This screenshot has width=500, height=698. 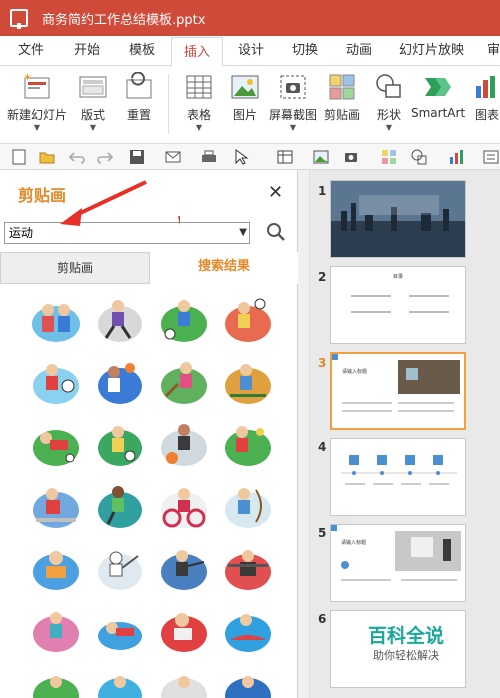 I want to click on ribbon-separator, so click(x=168, y=104).